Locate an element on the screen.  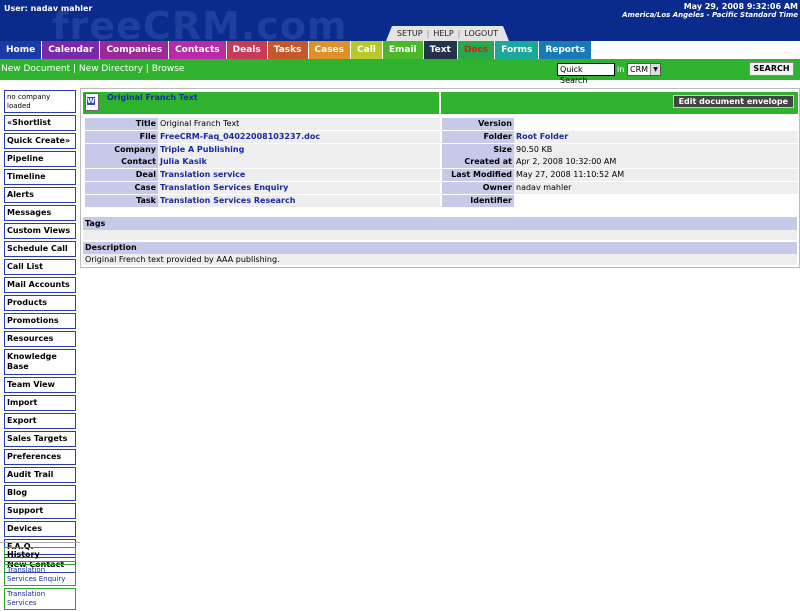
field-label: Last Modified is located at coordinates (478, 175).